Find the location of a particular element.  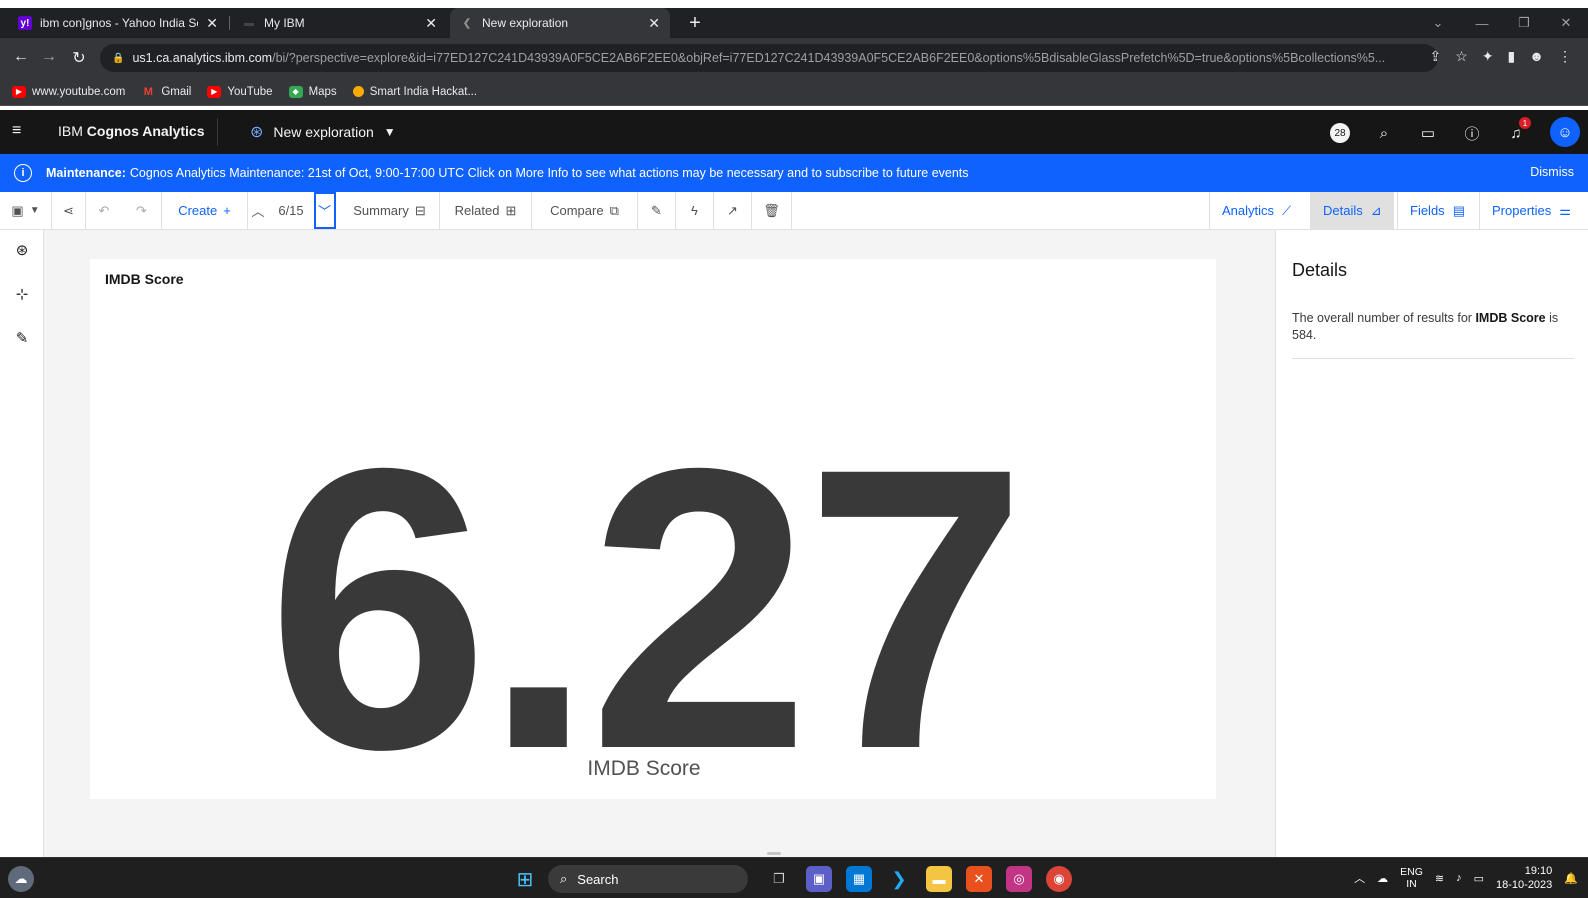

volume-icon: ♪ is located at coordinates (1459, 878).